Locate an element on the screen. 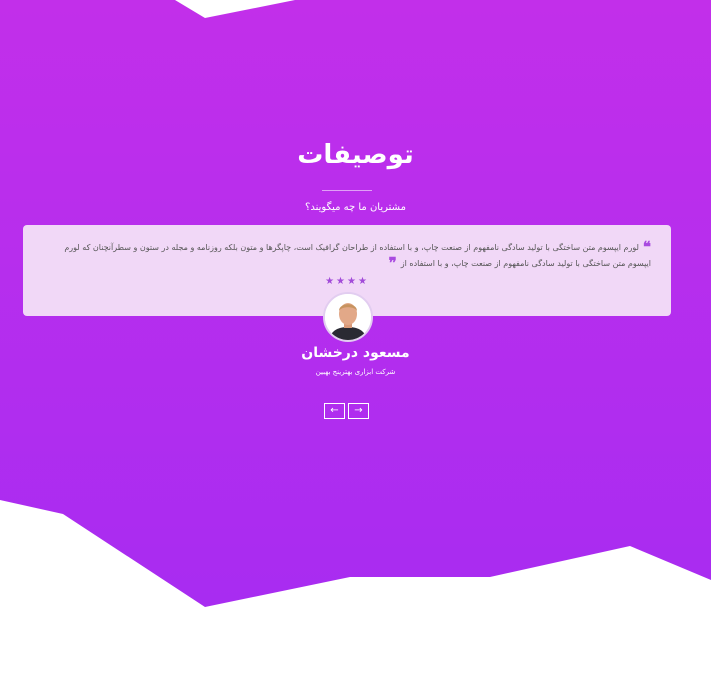 The image size is (711, 679). arrow-right-icon: → is located at coordinates (358, 410).